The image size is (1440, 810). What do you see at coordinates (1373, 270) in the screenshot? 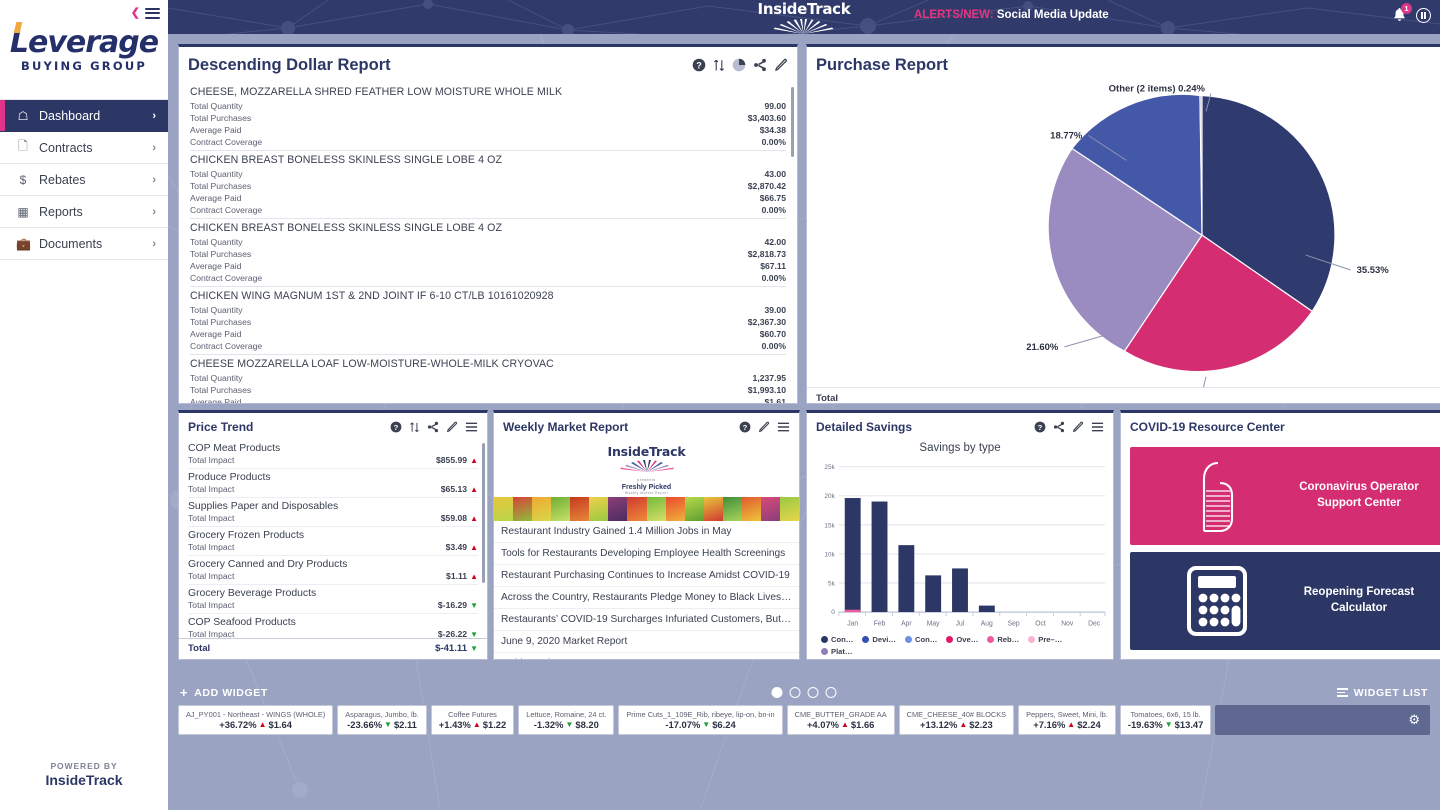
I see `pie-label-1: 35.53%` at bounding box center [1373, 270].